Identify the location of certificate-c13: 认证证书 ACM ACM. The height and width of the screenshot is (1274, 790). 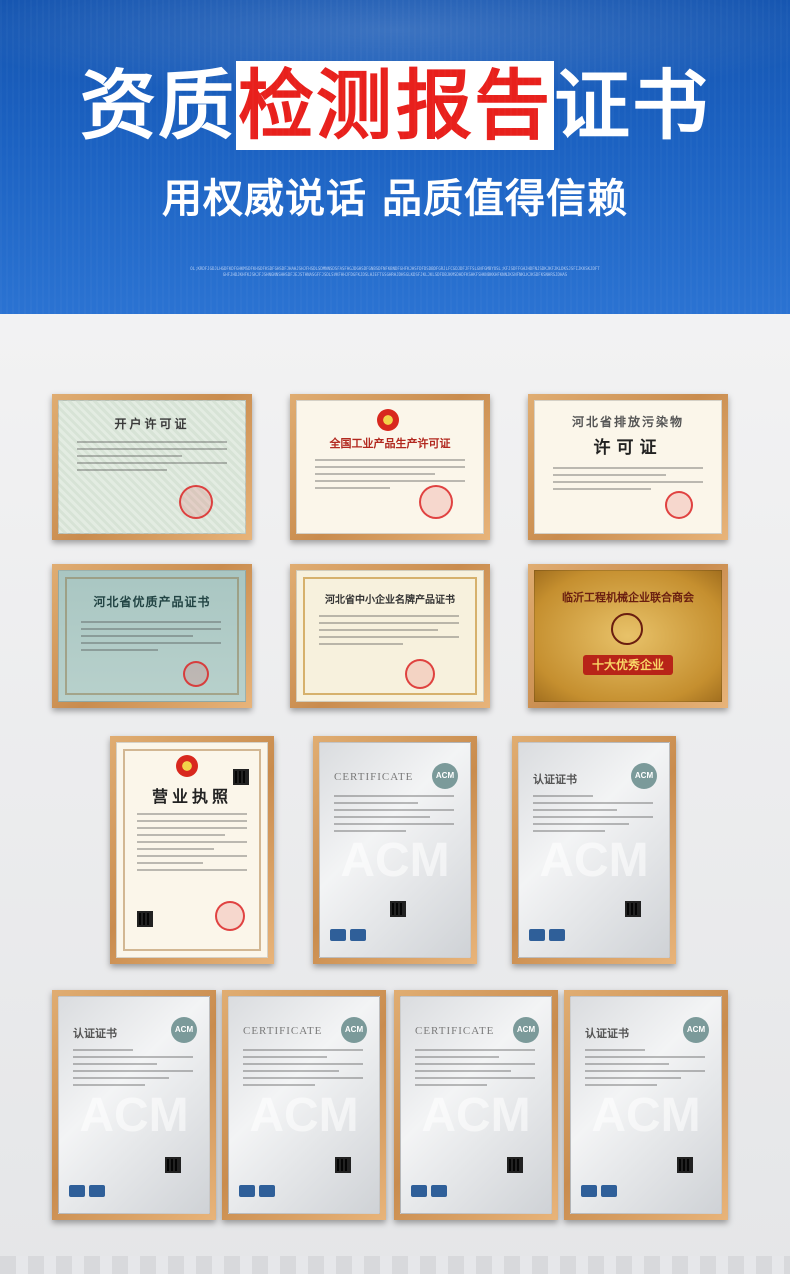
(646, 1105).